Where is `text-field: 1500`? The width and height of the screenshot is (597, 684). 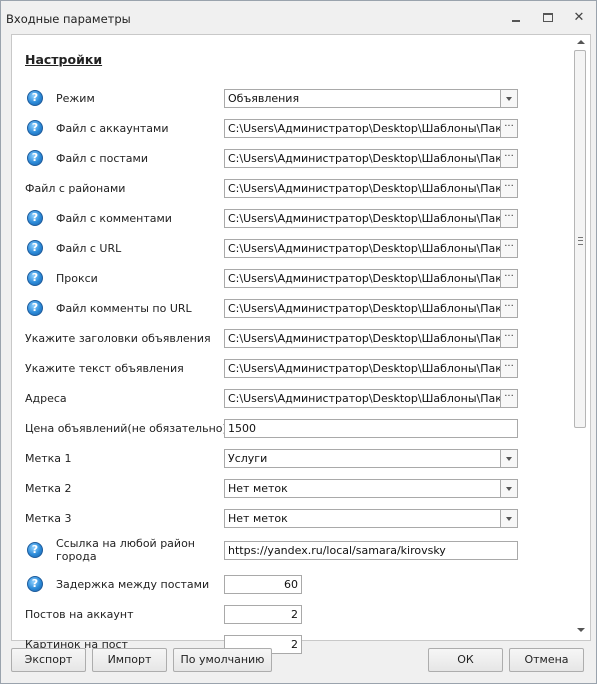
text-field: 1500 is located at coordinates (371, 428).